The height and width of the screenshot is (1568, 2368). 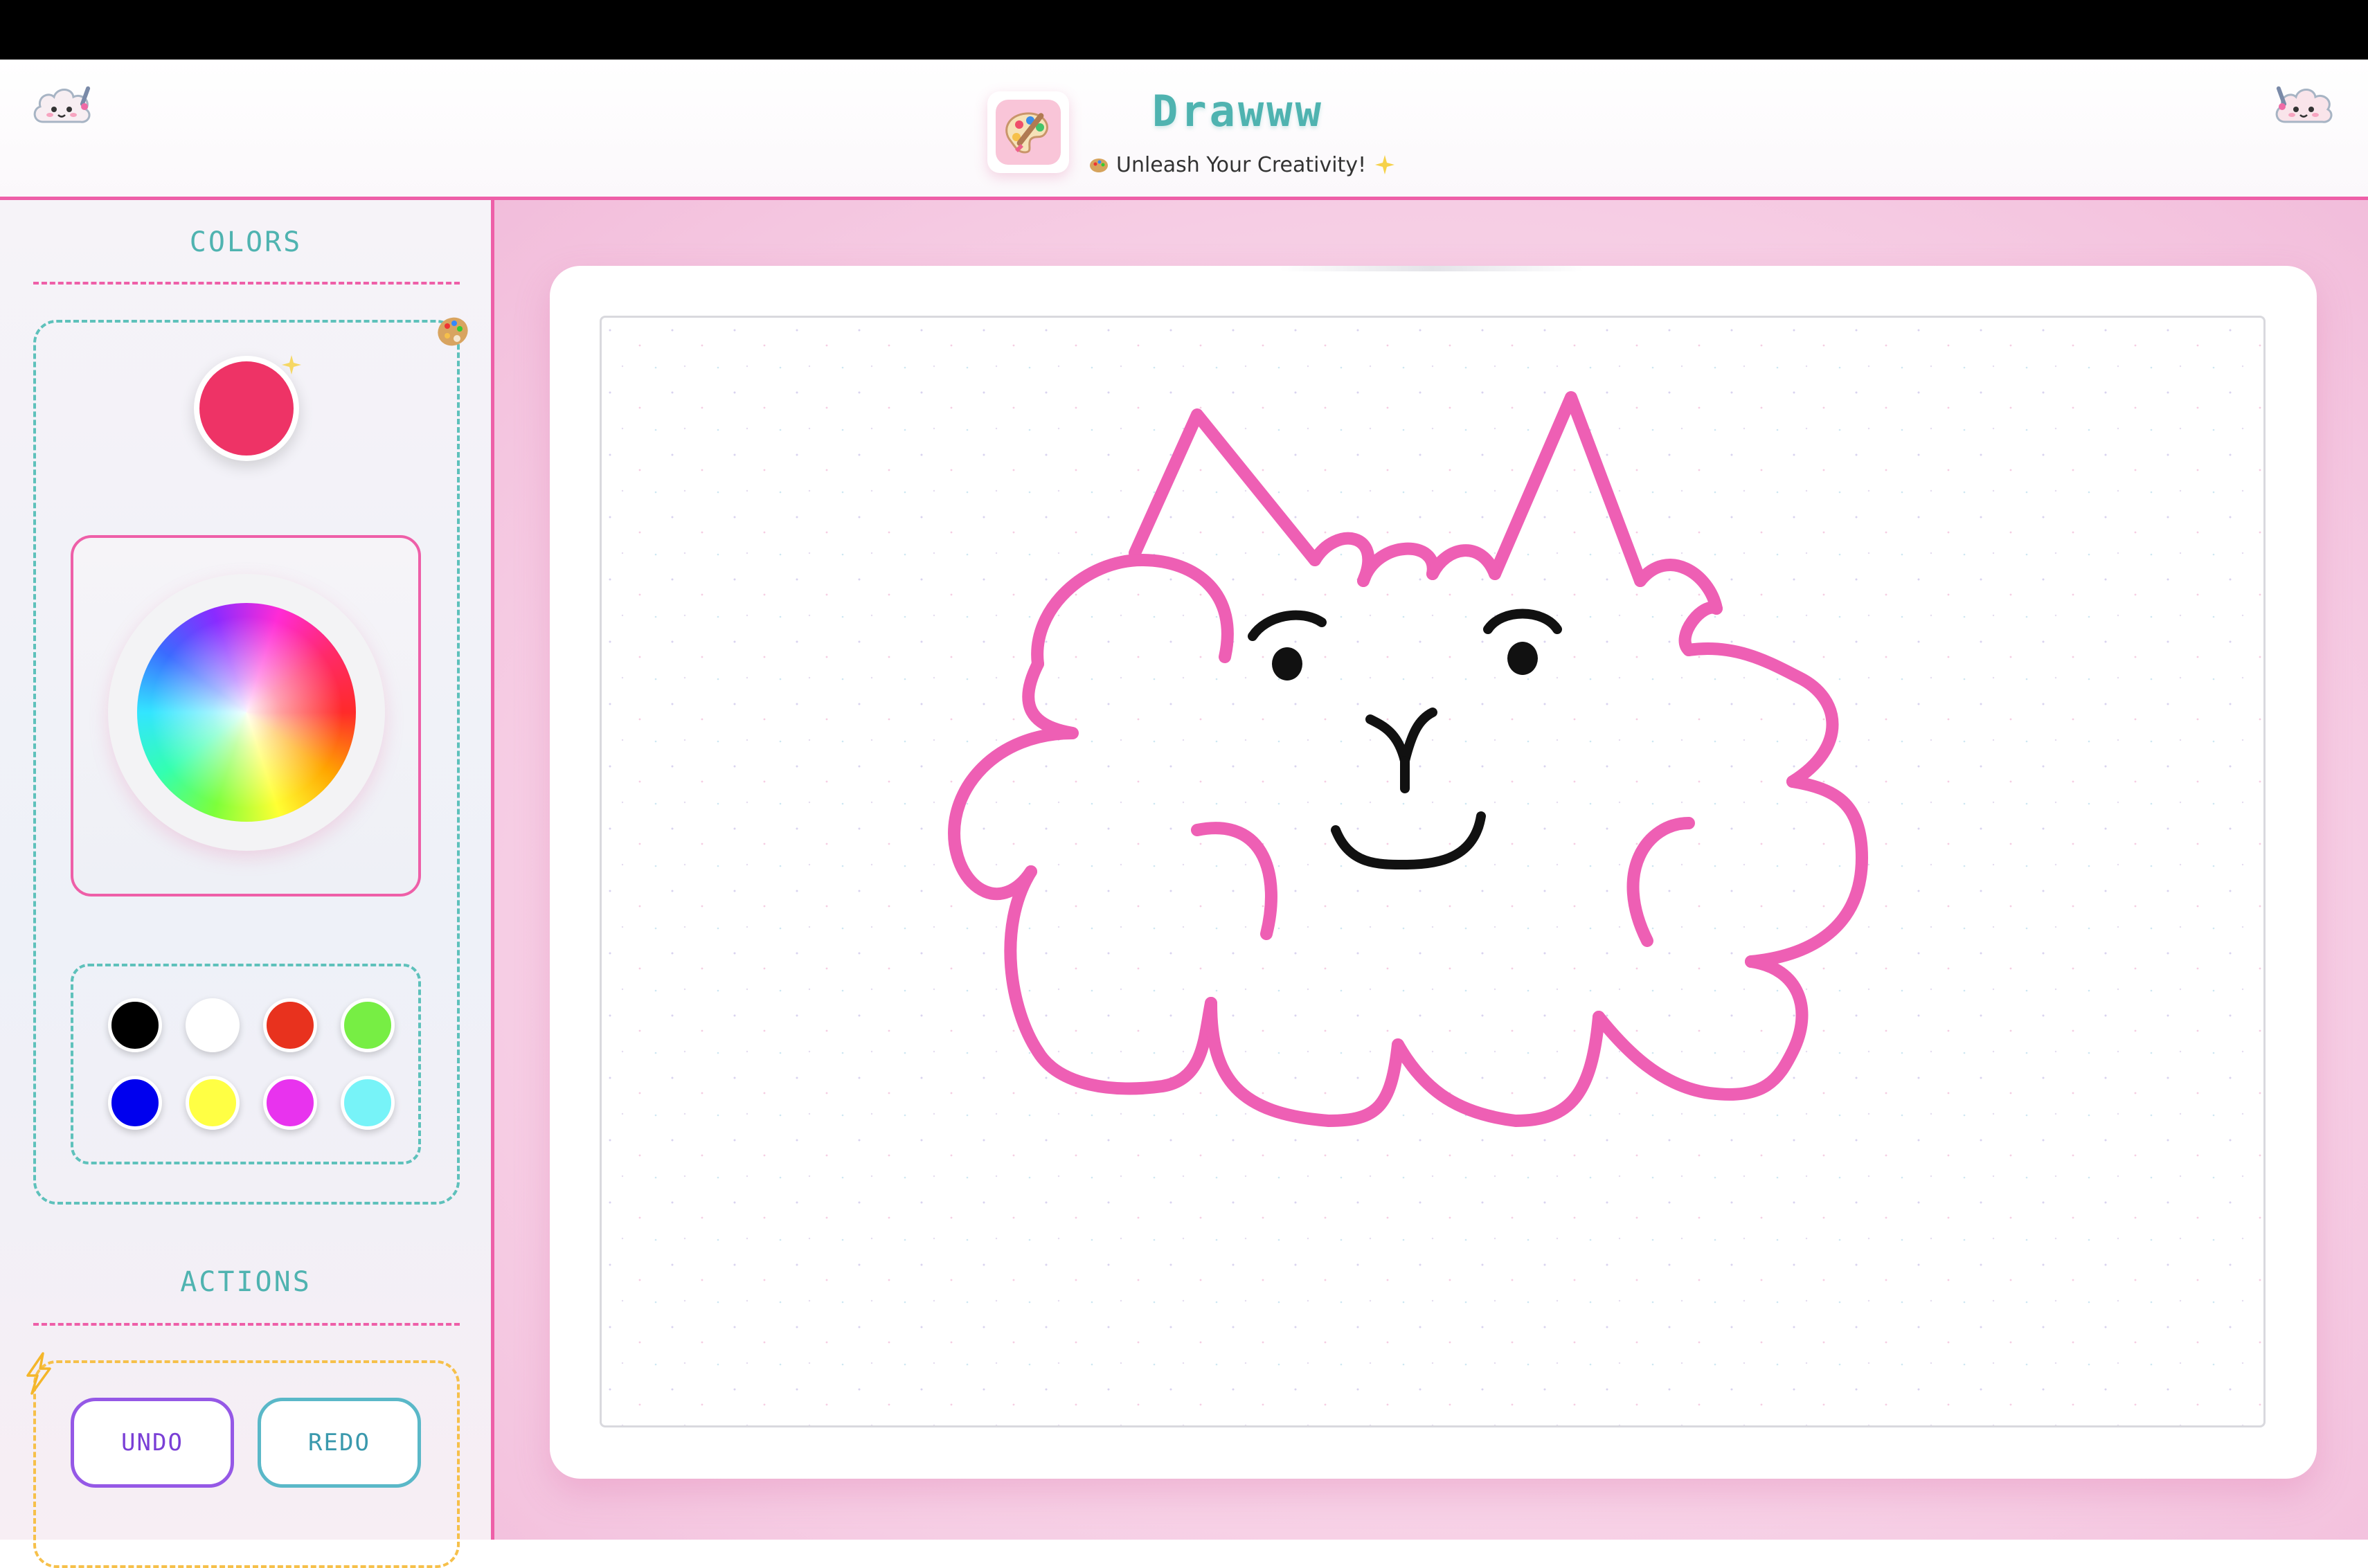 What do you see at coordinates (1184, 30) in the screenshot?
I see `system-top-bar` at bounding box center [1184, 30].